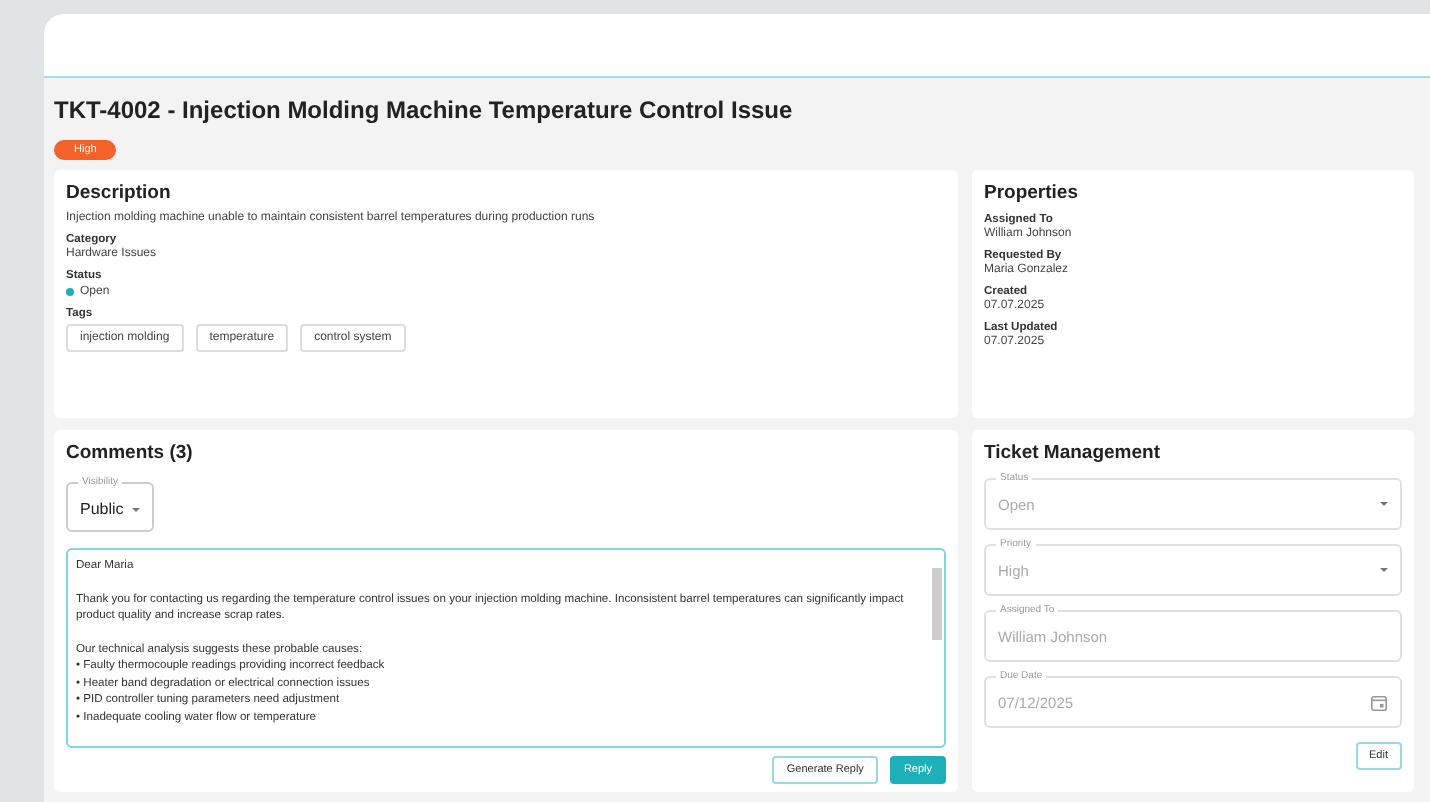 This screenshot has height=802, width=1430. I want to click on calendar-icon, so click(1379, 702).